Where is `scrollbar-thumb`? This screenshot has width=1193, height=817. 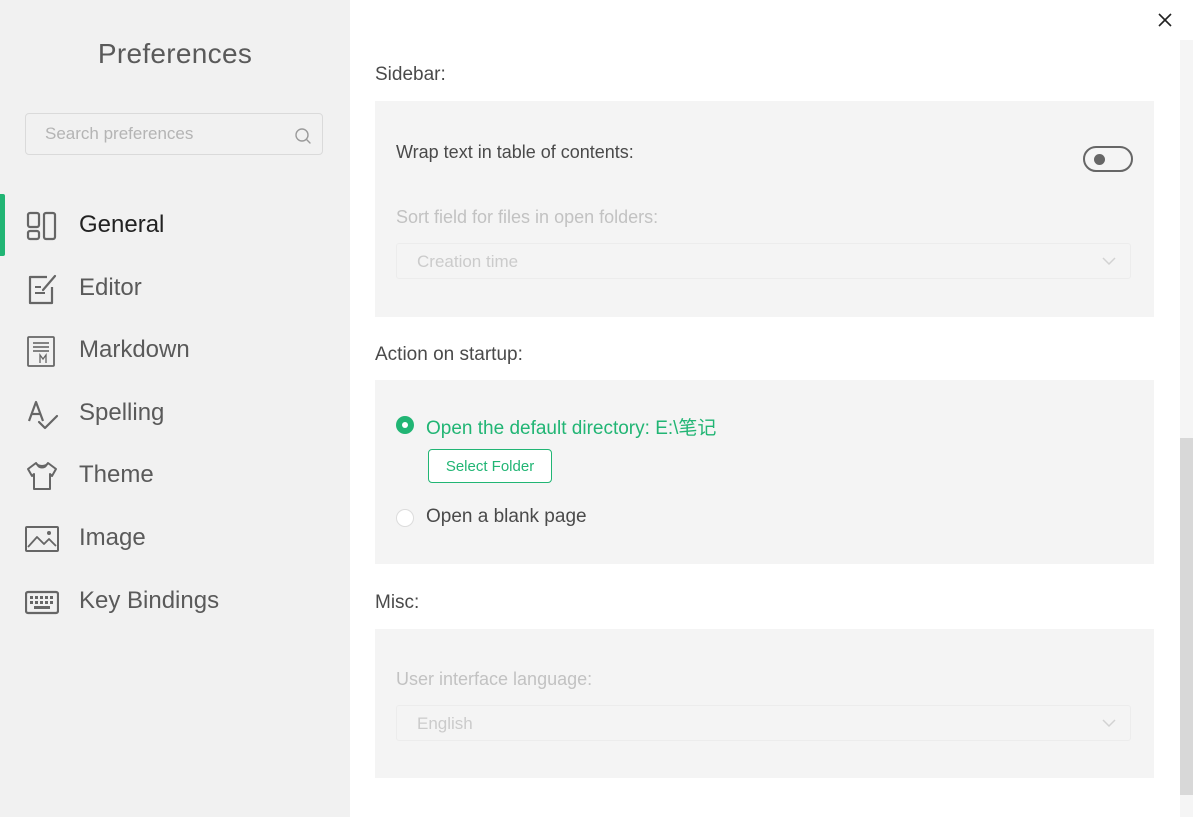
scrollbar-thumb is located at coordinates (1186, 616).